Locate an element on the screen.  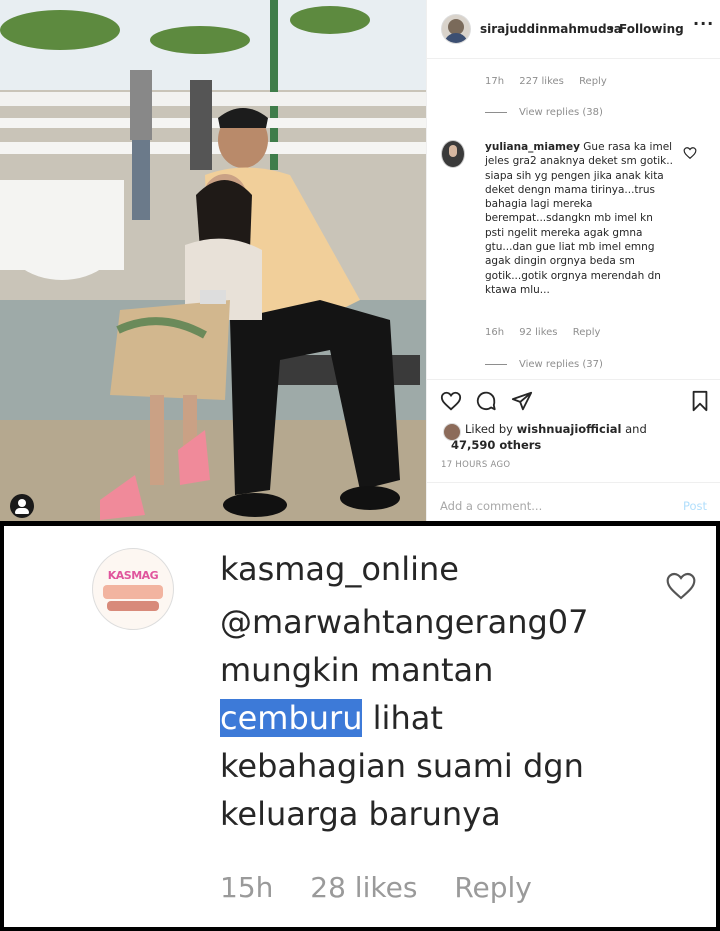
liked-by-line: Liked by wishnuajiofficial and is located at coordinates (556, 429).